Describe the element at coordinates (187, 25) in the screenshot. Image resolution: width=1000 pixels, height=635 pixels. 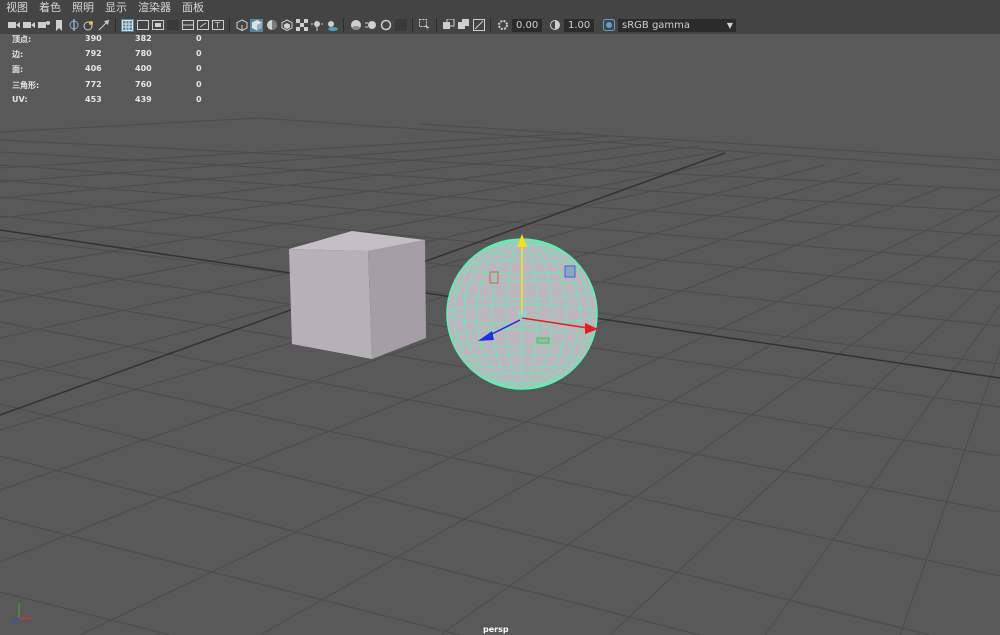
I see `field-chart-icon` at that location.